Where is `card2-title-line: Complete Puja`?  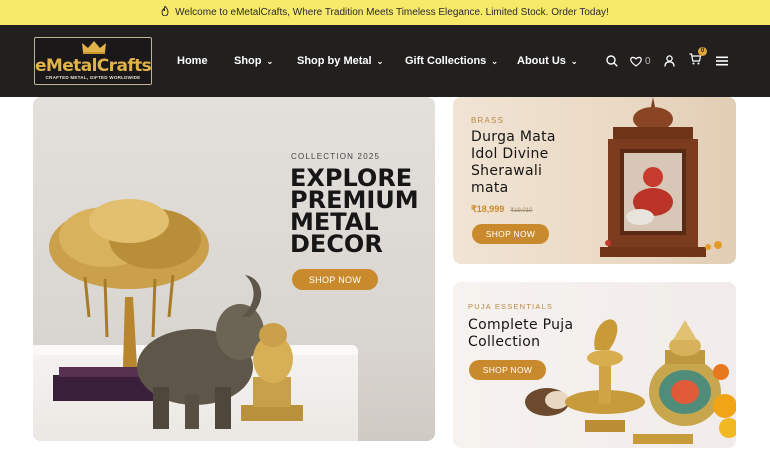 card2-title-line: Complete Puja is located at coordinates (521, 325).